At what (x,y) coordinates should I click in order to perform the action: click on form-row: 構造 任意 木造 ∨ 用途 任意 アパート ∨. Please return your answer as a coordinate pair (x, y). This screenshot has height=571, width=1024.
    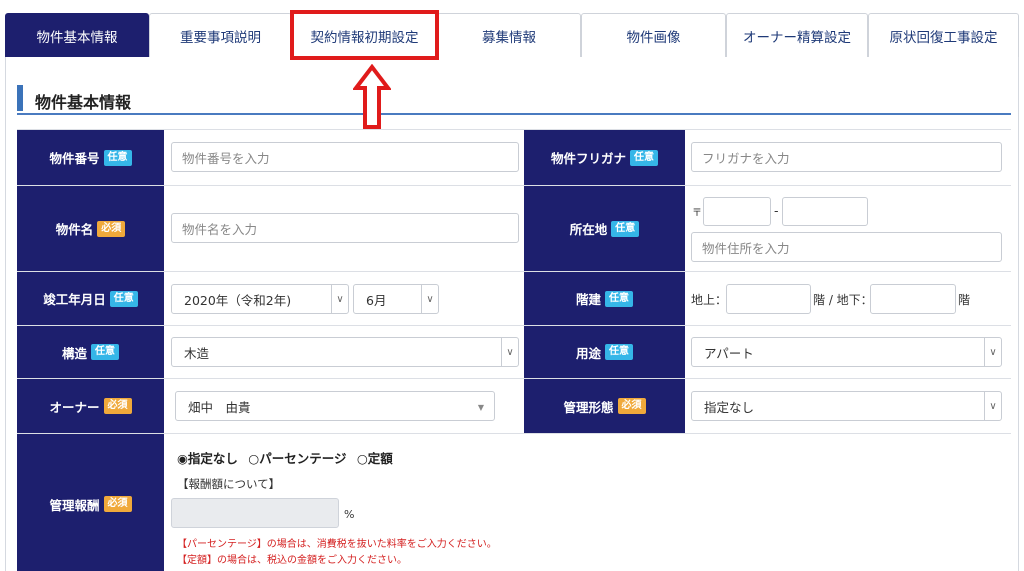
    Looking at the image, I should click on (514, 352).